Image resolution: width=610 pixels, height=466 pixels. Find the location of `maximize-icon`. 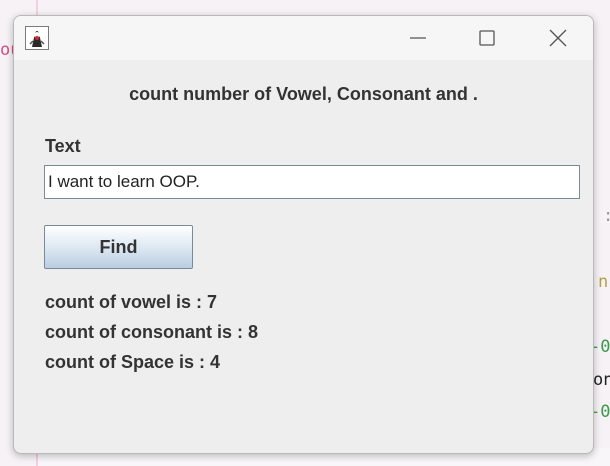

maximize-icon is located at coordinates (487, 38).